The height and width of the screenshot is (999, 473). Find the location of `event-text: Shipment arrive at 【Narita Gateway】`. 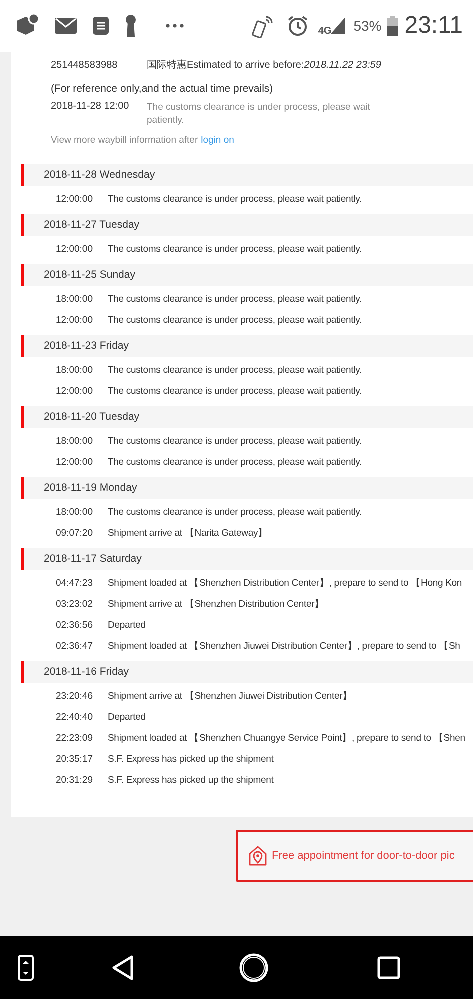

event-text: Shipment arrive at 【Narita Gateway】 is located at coordinates (188, 533).